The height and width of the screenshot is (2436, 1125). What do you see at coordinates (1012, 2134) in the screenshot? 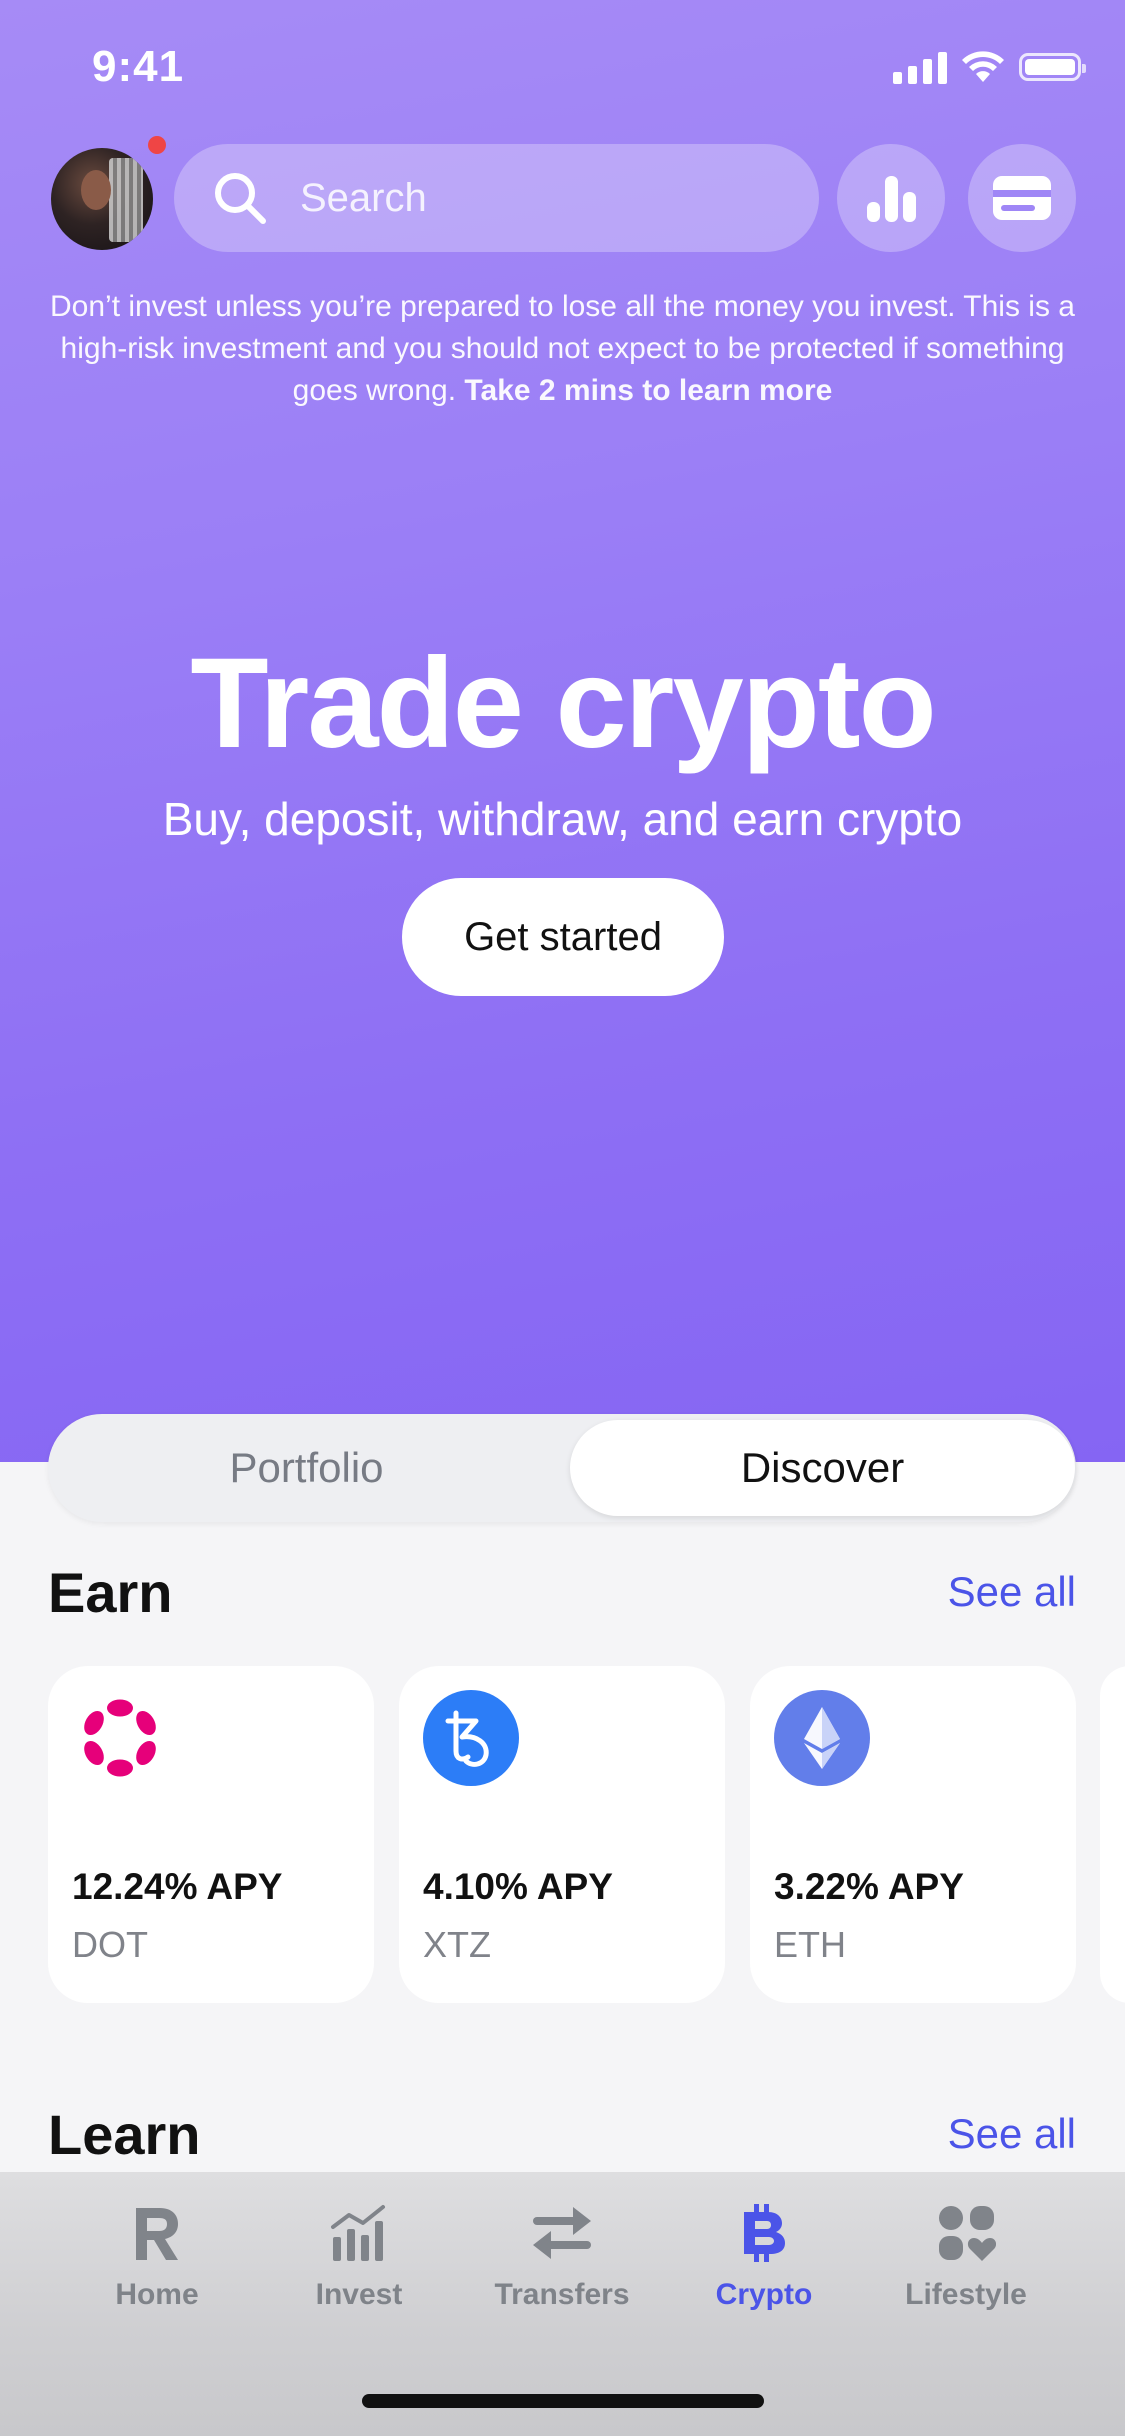
I see `learn-see-all-link: See all` at bounding box center [1012, 2134].